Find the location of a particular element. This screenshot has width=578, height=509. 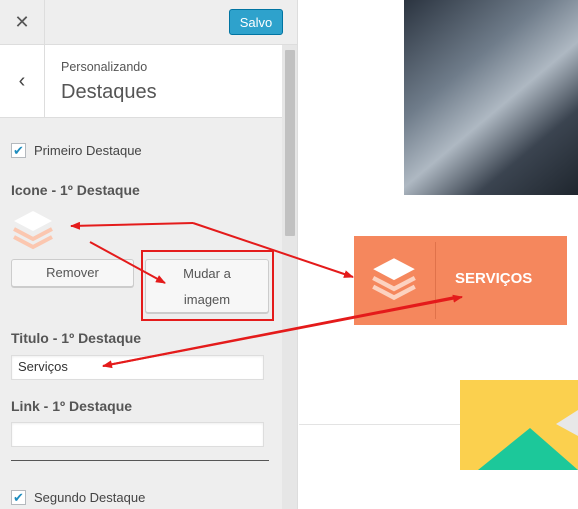

scrollbar-thumb is located at coordinates (290, 143).